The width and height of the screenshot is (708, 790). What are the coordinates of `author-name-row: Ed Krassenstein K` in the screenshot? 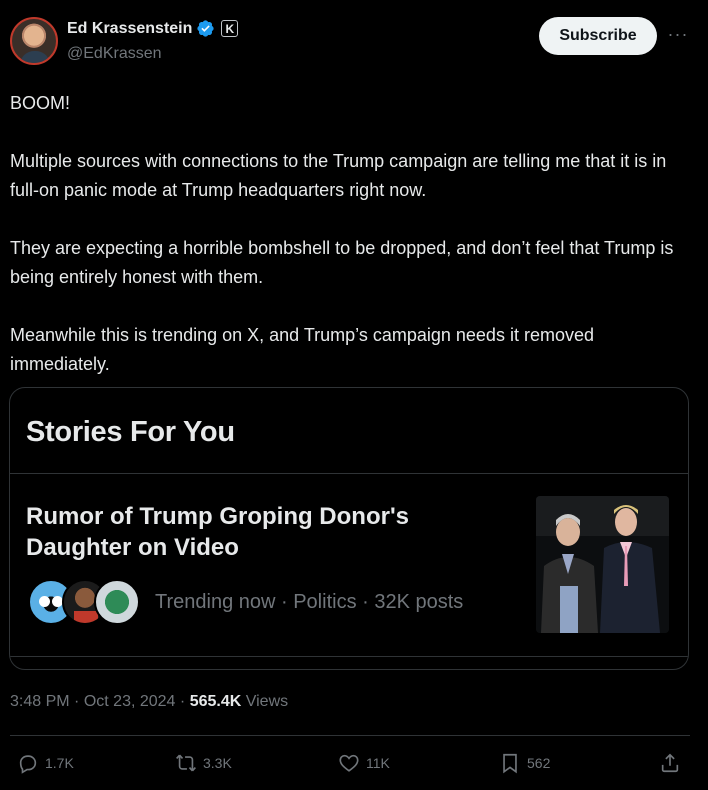 It's located at (153, 28).